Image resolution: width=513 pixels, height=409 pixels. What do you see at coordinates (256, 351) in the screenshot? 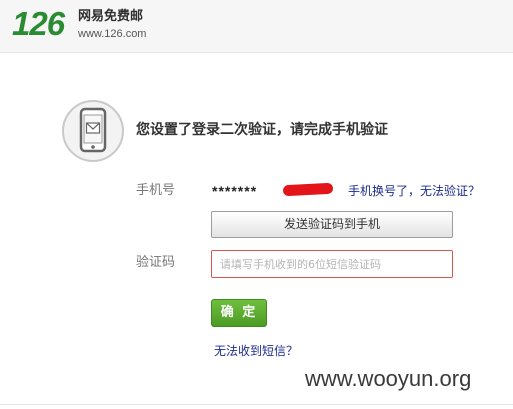
I see `no-sms-link: 无法收到短信？` at bounding box center [256, 351].